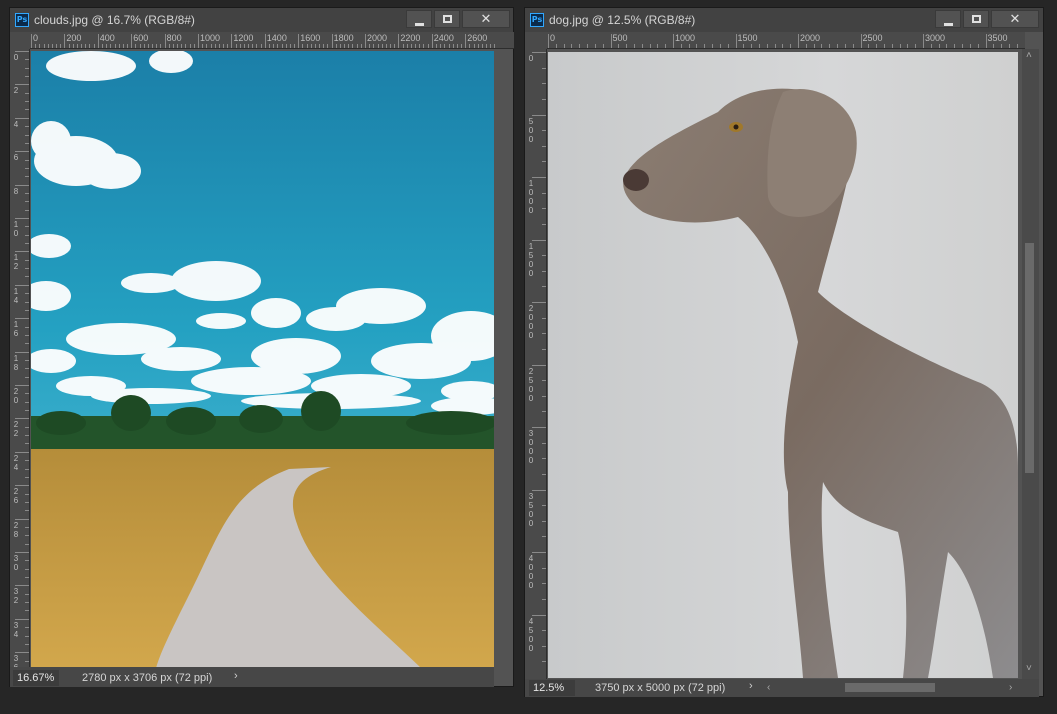 This screenshot has height=714, width=1057. Describe the element at coordinates (786, 40) in the screenshot. I see `horizontal-ruler: 0 500 1000 1500 2000 2500 3000 3500` at that location.